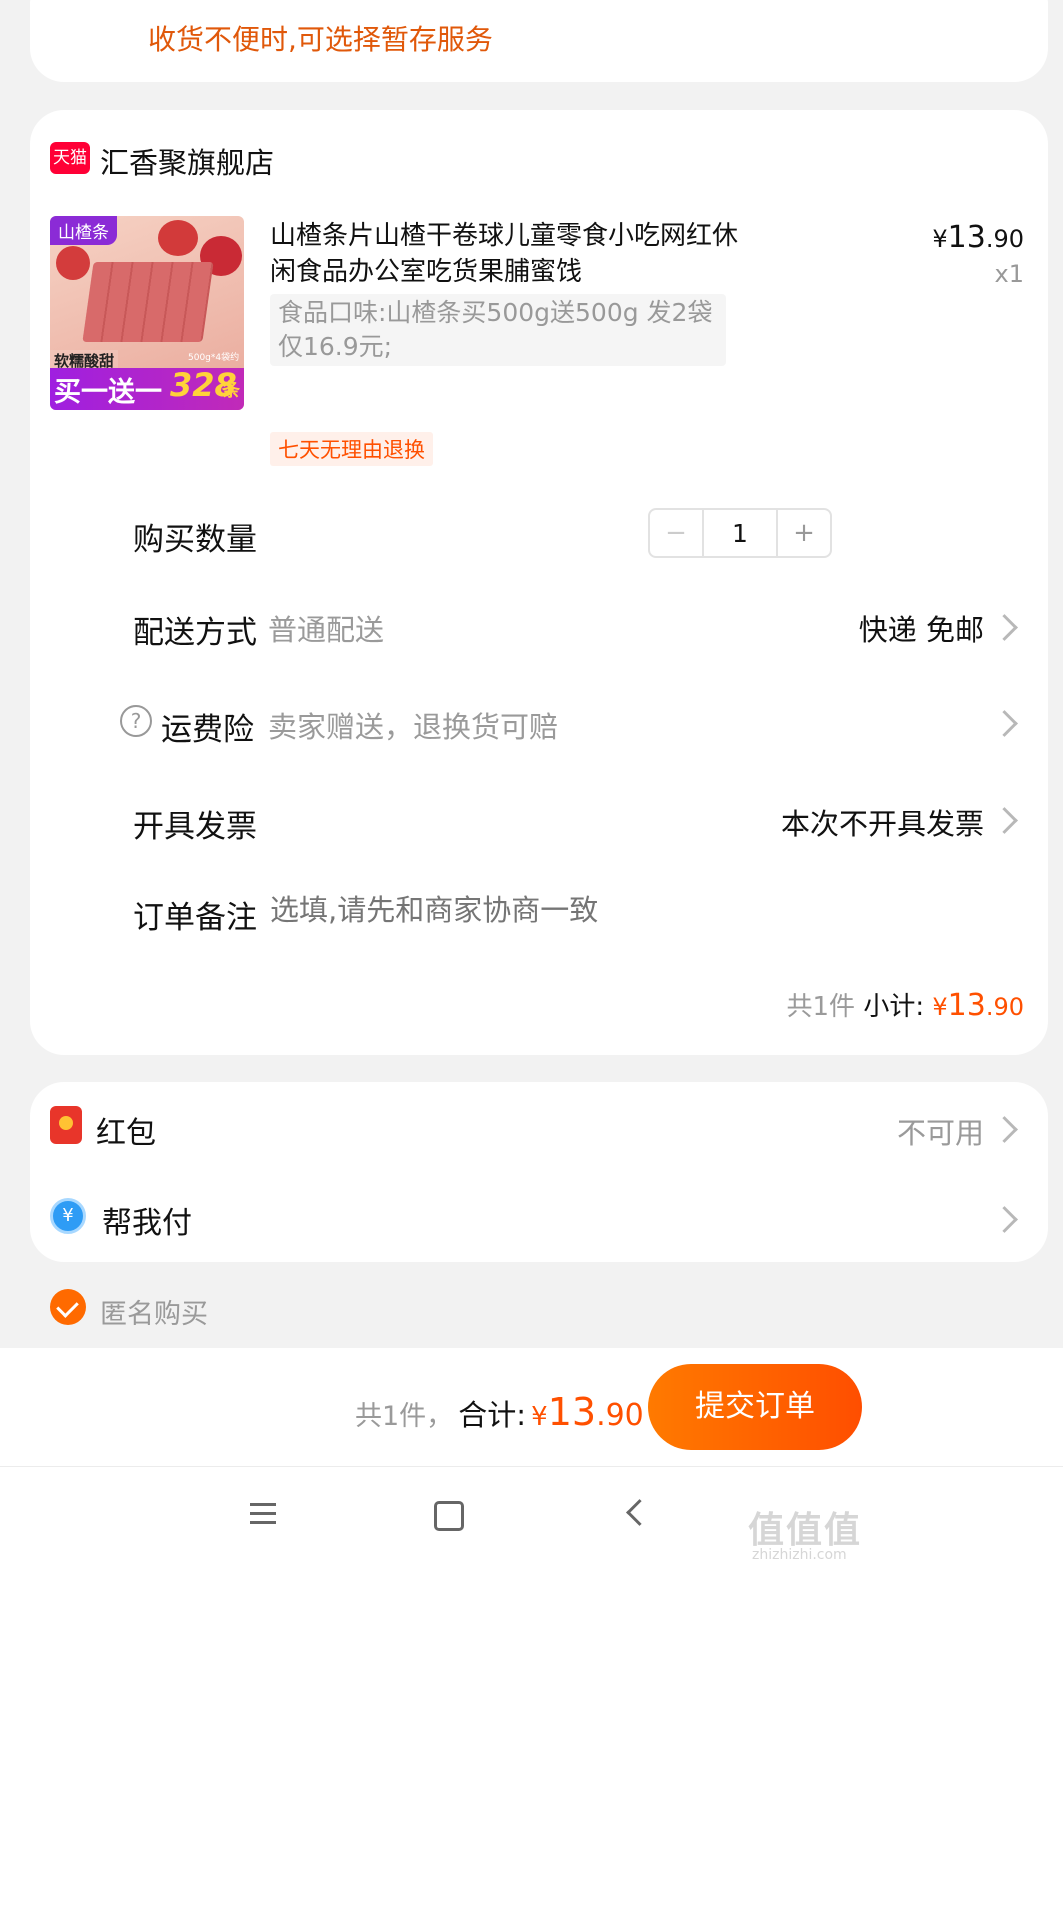 The width and height of the screenshot is (1063, 1909). I want to click on checkmark-icon, so click(68, 1307).